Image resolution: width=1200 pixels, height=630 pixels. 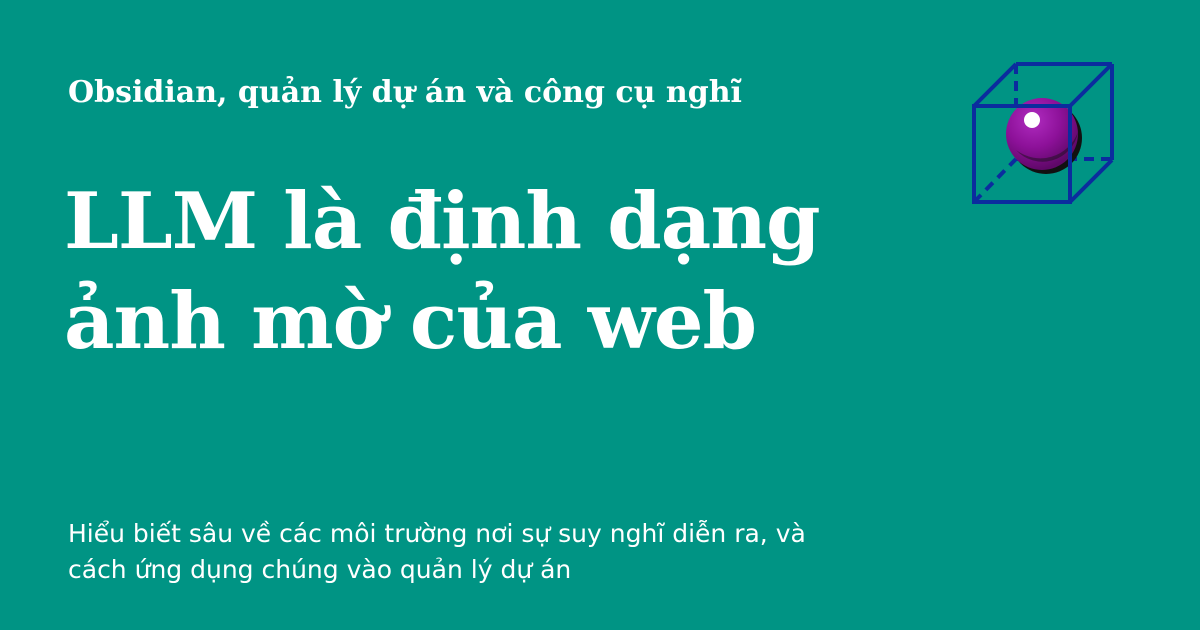 I want to click on title-line-1: LLM là định dạng, so click(x=442, y=221).